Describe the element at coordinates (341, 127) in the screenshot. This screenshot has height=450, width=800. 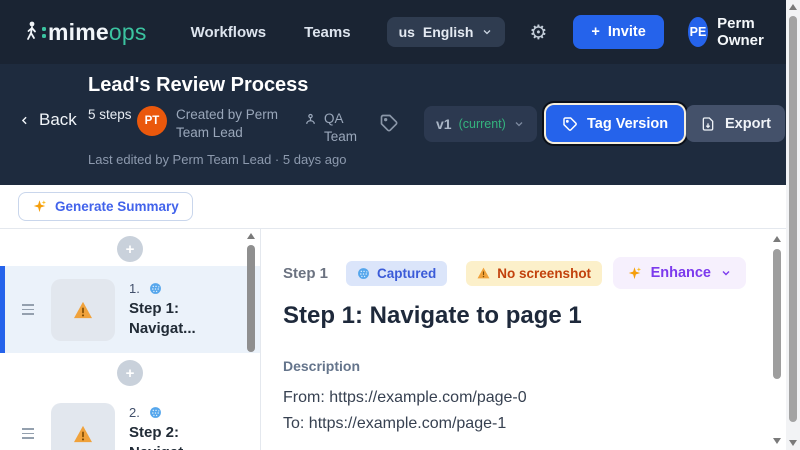
I see `team-label: QA Team` at that location.